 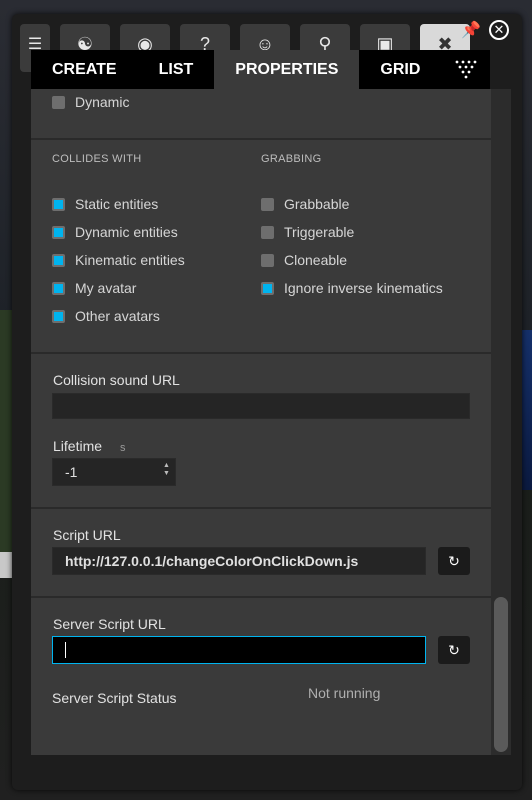 What do you see at coordinates (130, 260) in the screenshot?
I see `collides-kinematic-label: Kinematic entities` at bounding box center [130, 260].